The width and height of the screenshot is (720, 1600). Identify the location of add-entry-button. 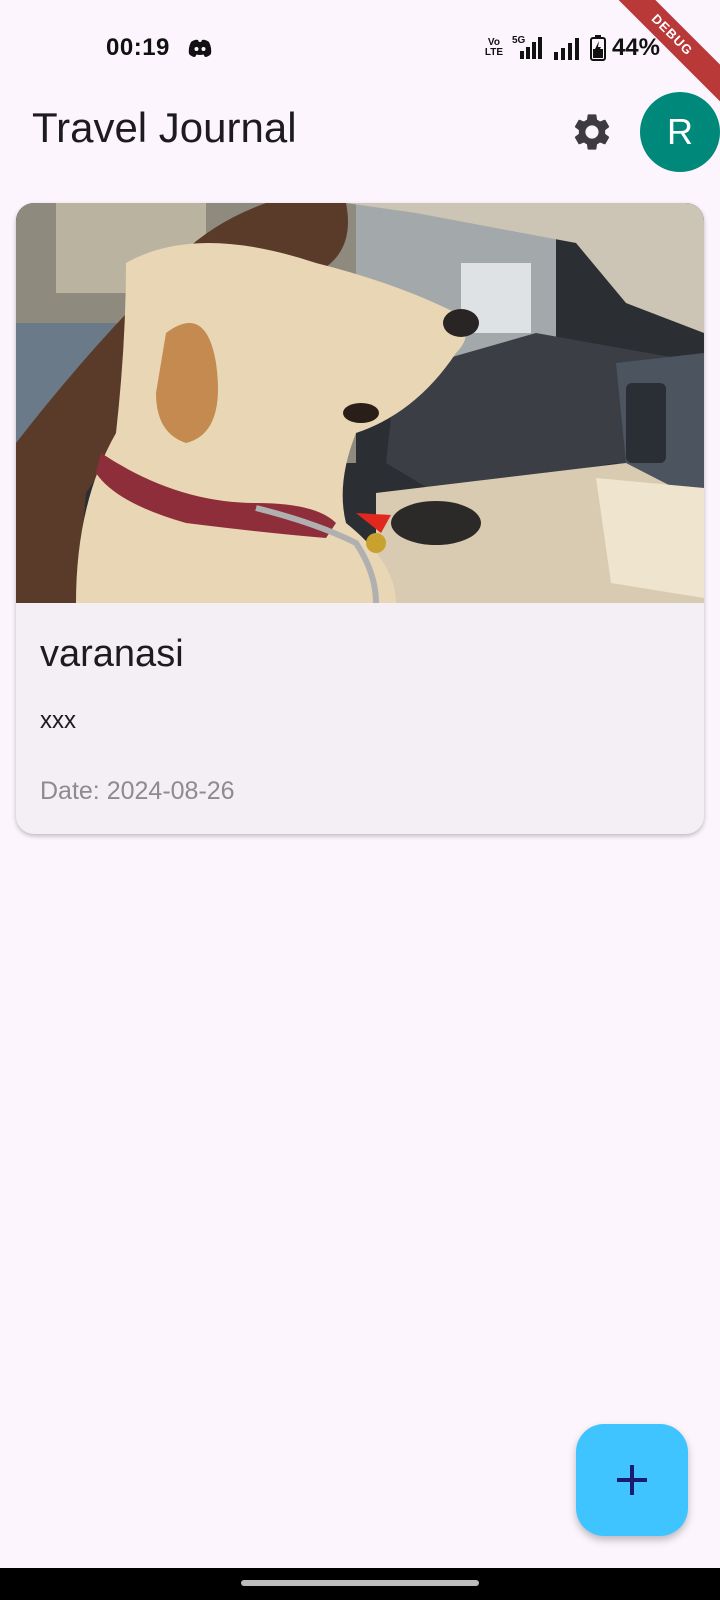
(632, 1480).